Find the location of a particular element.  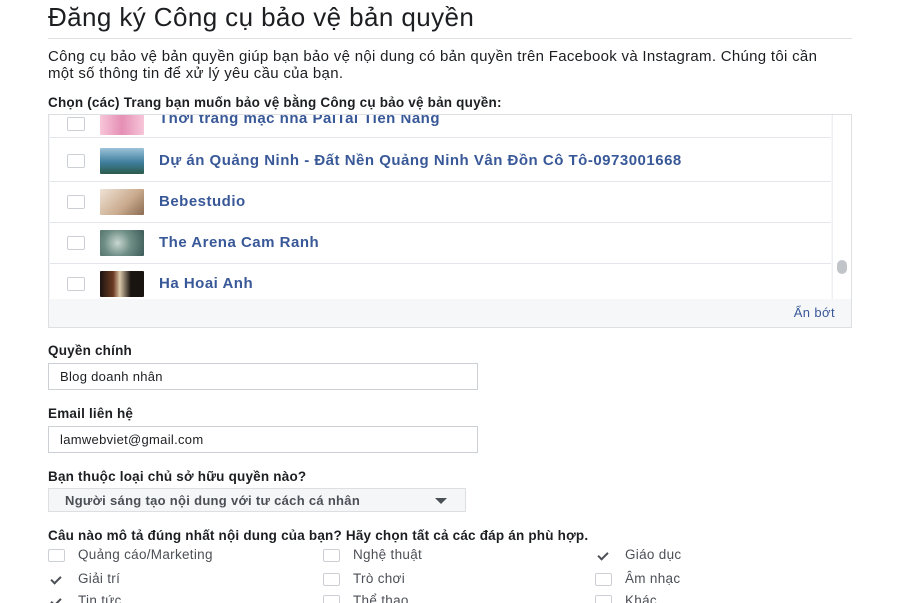

page-list-scrollbar is located at coordinates (841, 207).